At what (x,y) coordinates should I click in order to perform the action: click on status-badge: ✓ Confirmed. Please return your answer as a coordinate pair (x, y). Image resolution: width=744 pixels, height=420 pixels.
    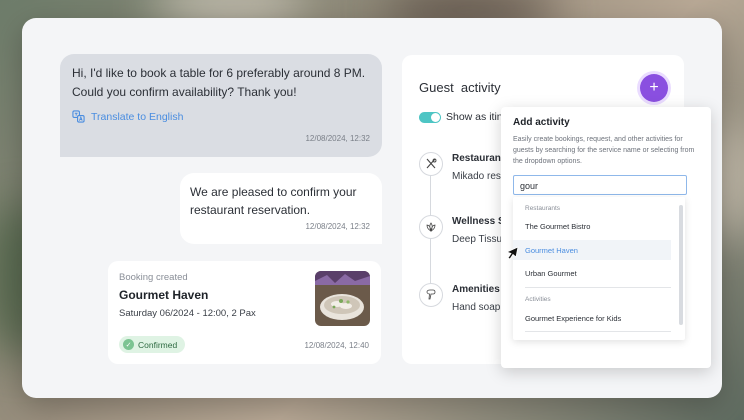
    Looking at the image, I should click on (152, 344).